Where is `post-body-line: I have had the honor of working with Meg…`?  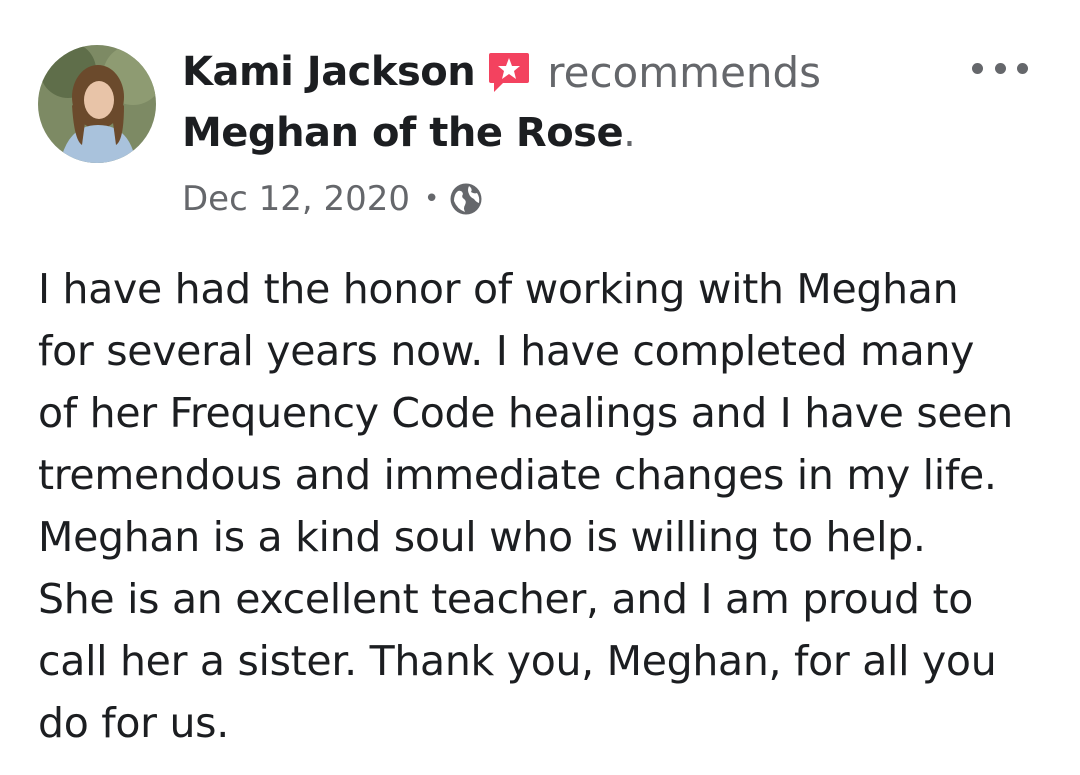 post-body-line: I have had the honor of working with Meg… is located at coordinates (498, 289).